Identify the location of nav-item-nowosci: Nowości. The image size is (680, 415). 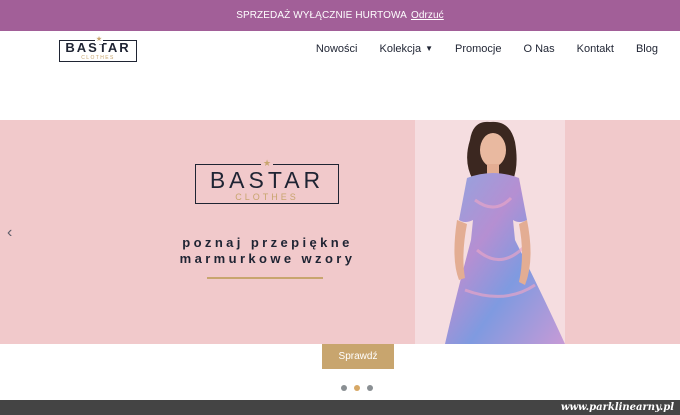
(337, 49).